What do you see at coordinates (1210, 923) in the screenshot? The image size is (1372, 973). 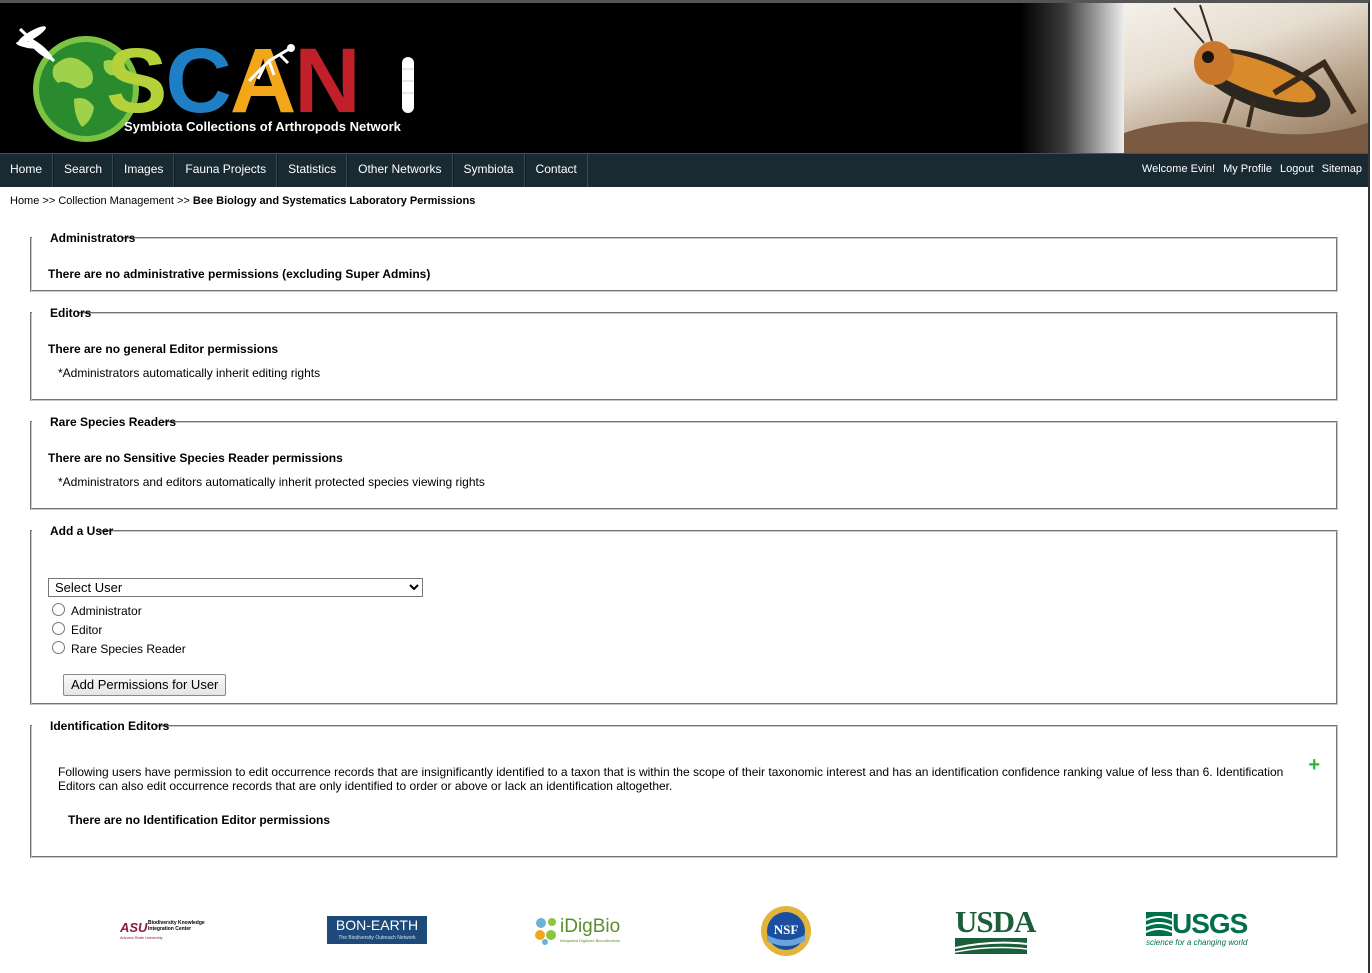 I see `usgs-text: USGS` at bounding box center [1210, 923].